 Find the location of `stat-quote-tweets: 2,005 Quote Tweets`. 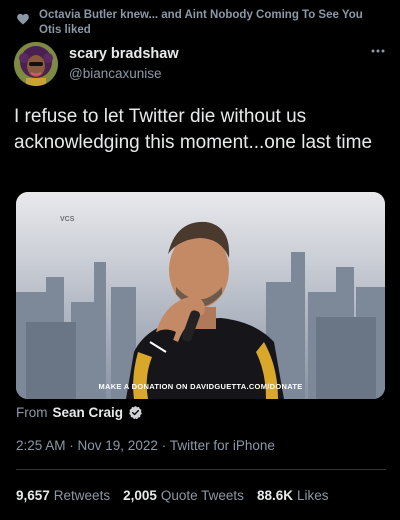

stat-quote-tweets: 2,005 Quote Tweets is located at coordinates (183, 495).